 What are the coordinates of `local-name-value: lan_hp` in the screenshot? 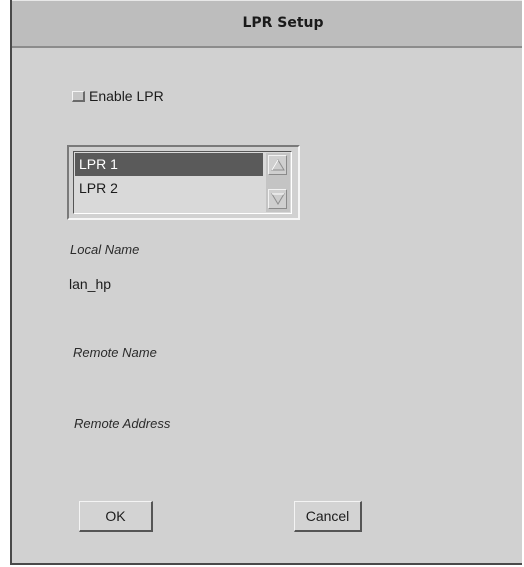 It's located at (90, 284).